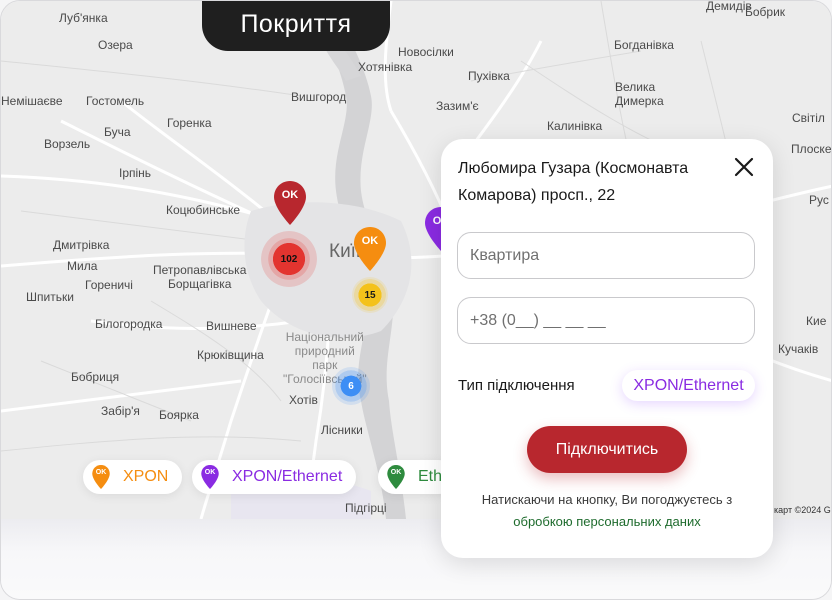 The height and width of the screenshot is (600, 832). Describe the element at coordinates (370, 295) in the screenshot. I see `cluster-marker: 15` at that location.